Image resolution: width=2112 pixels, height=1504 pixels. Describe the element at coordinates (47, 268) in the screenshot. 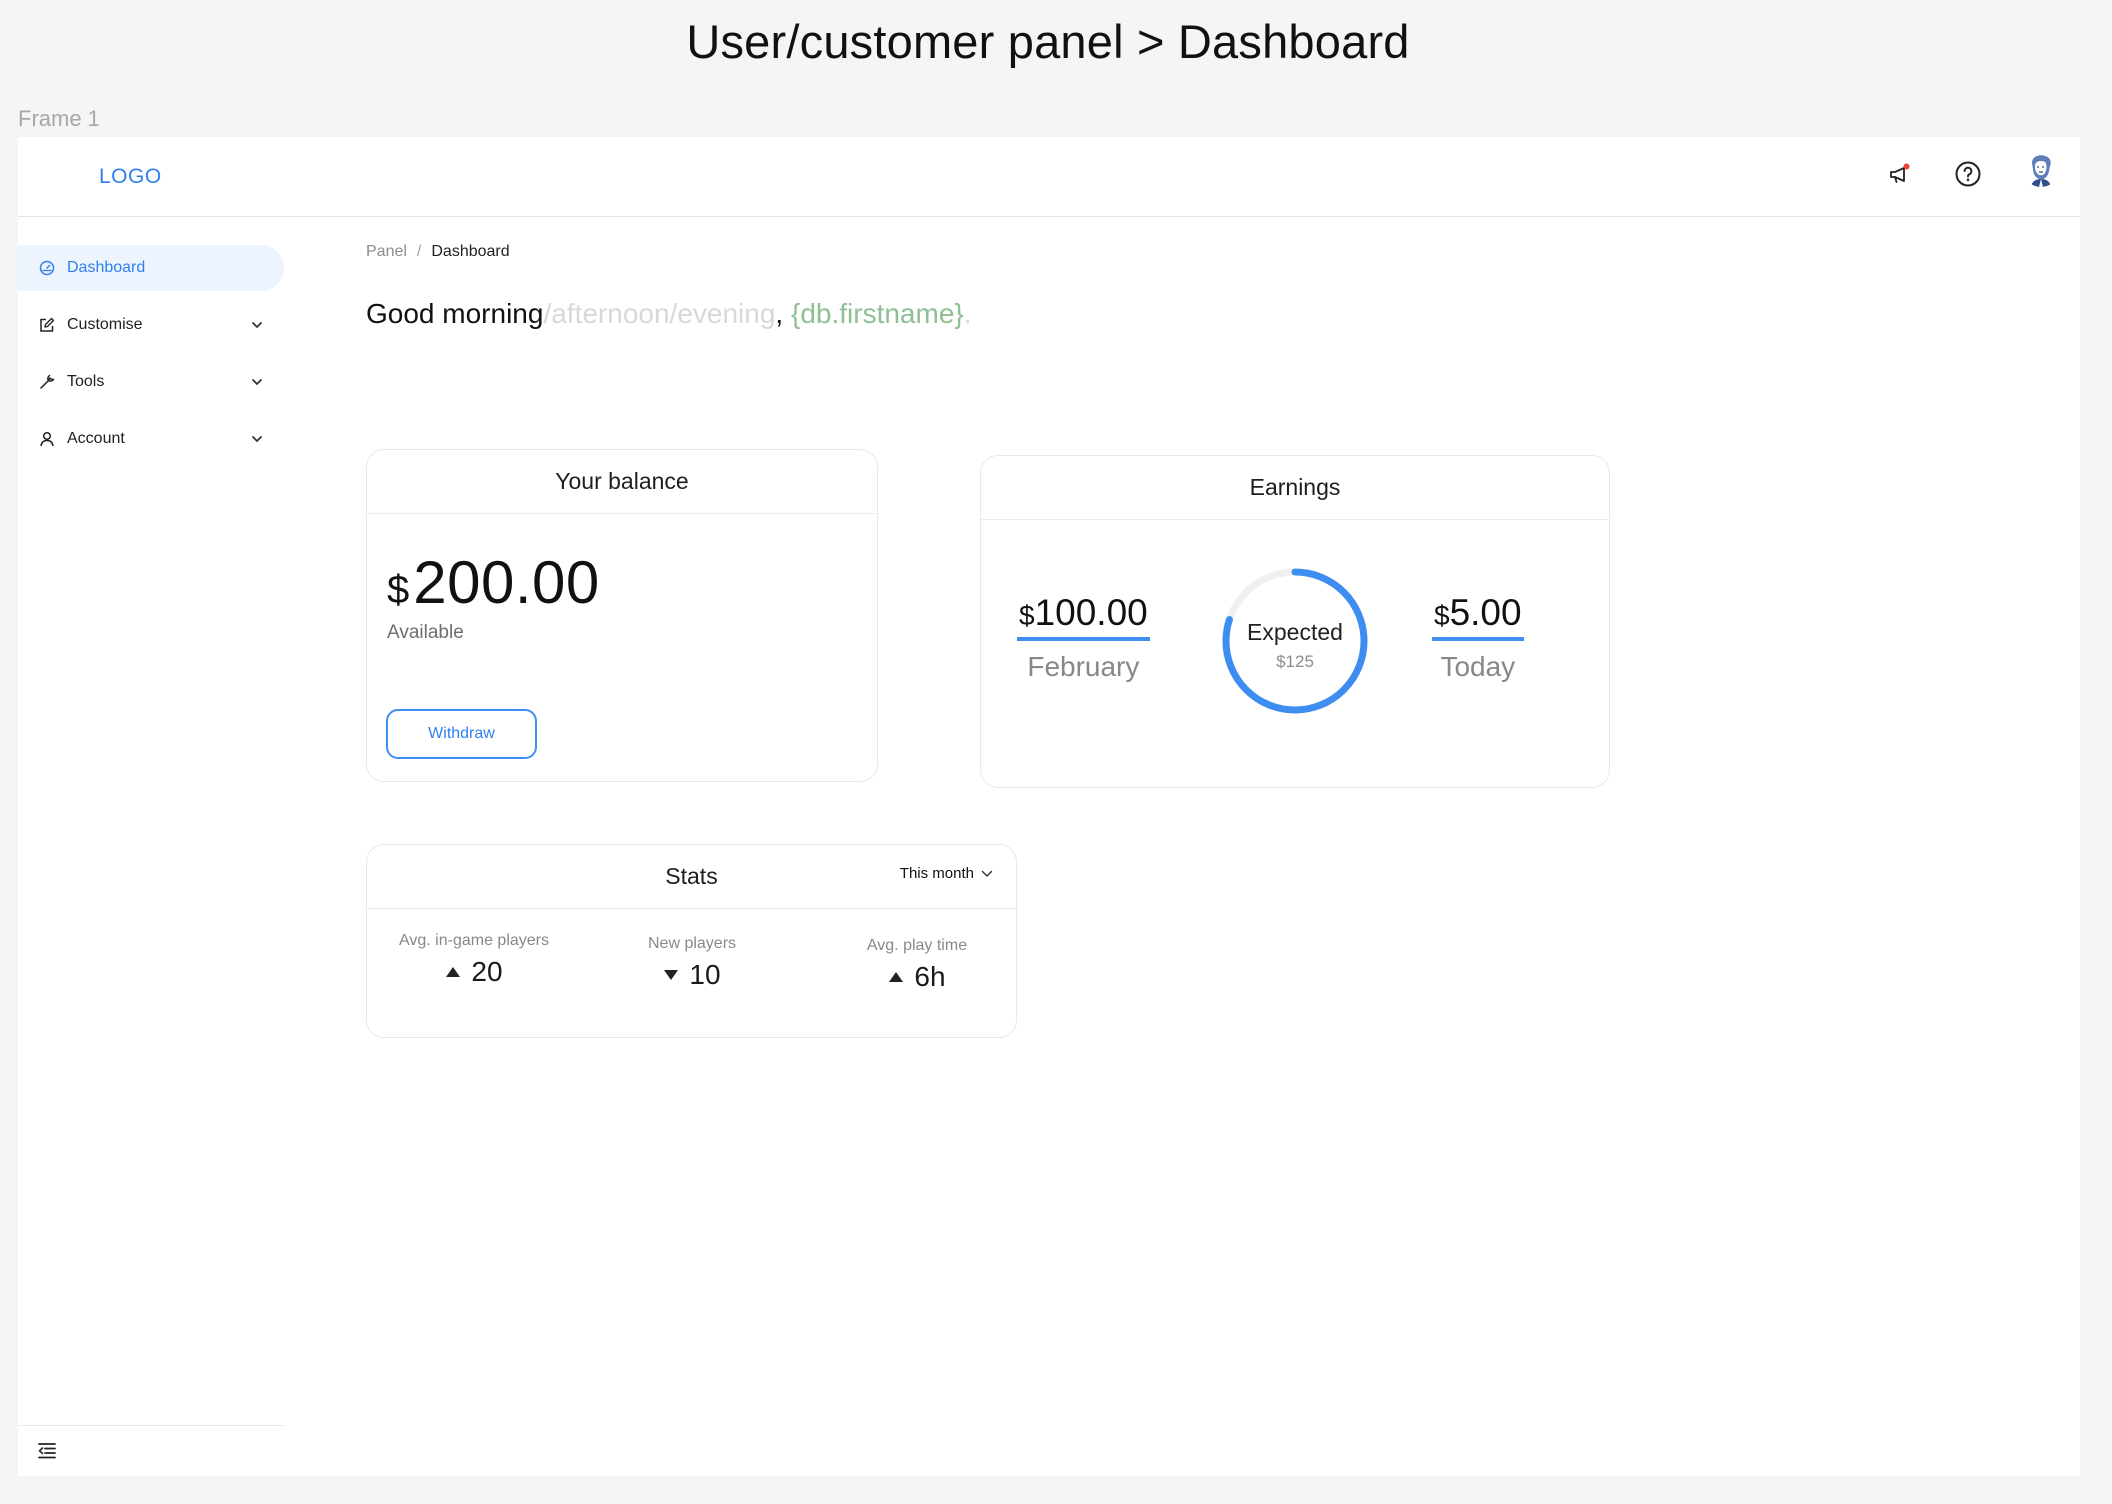

I see `dashboard-gauge-icon` at that location.